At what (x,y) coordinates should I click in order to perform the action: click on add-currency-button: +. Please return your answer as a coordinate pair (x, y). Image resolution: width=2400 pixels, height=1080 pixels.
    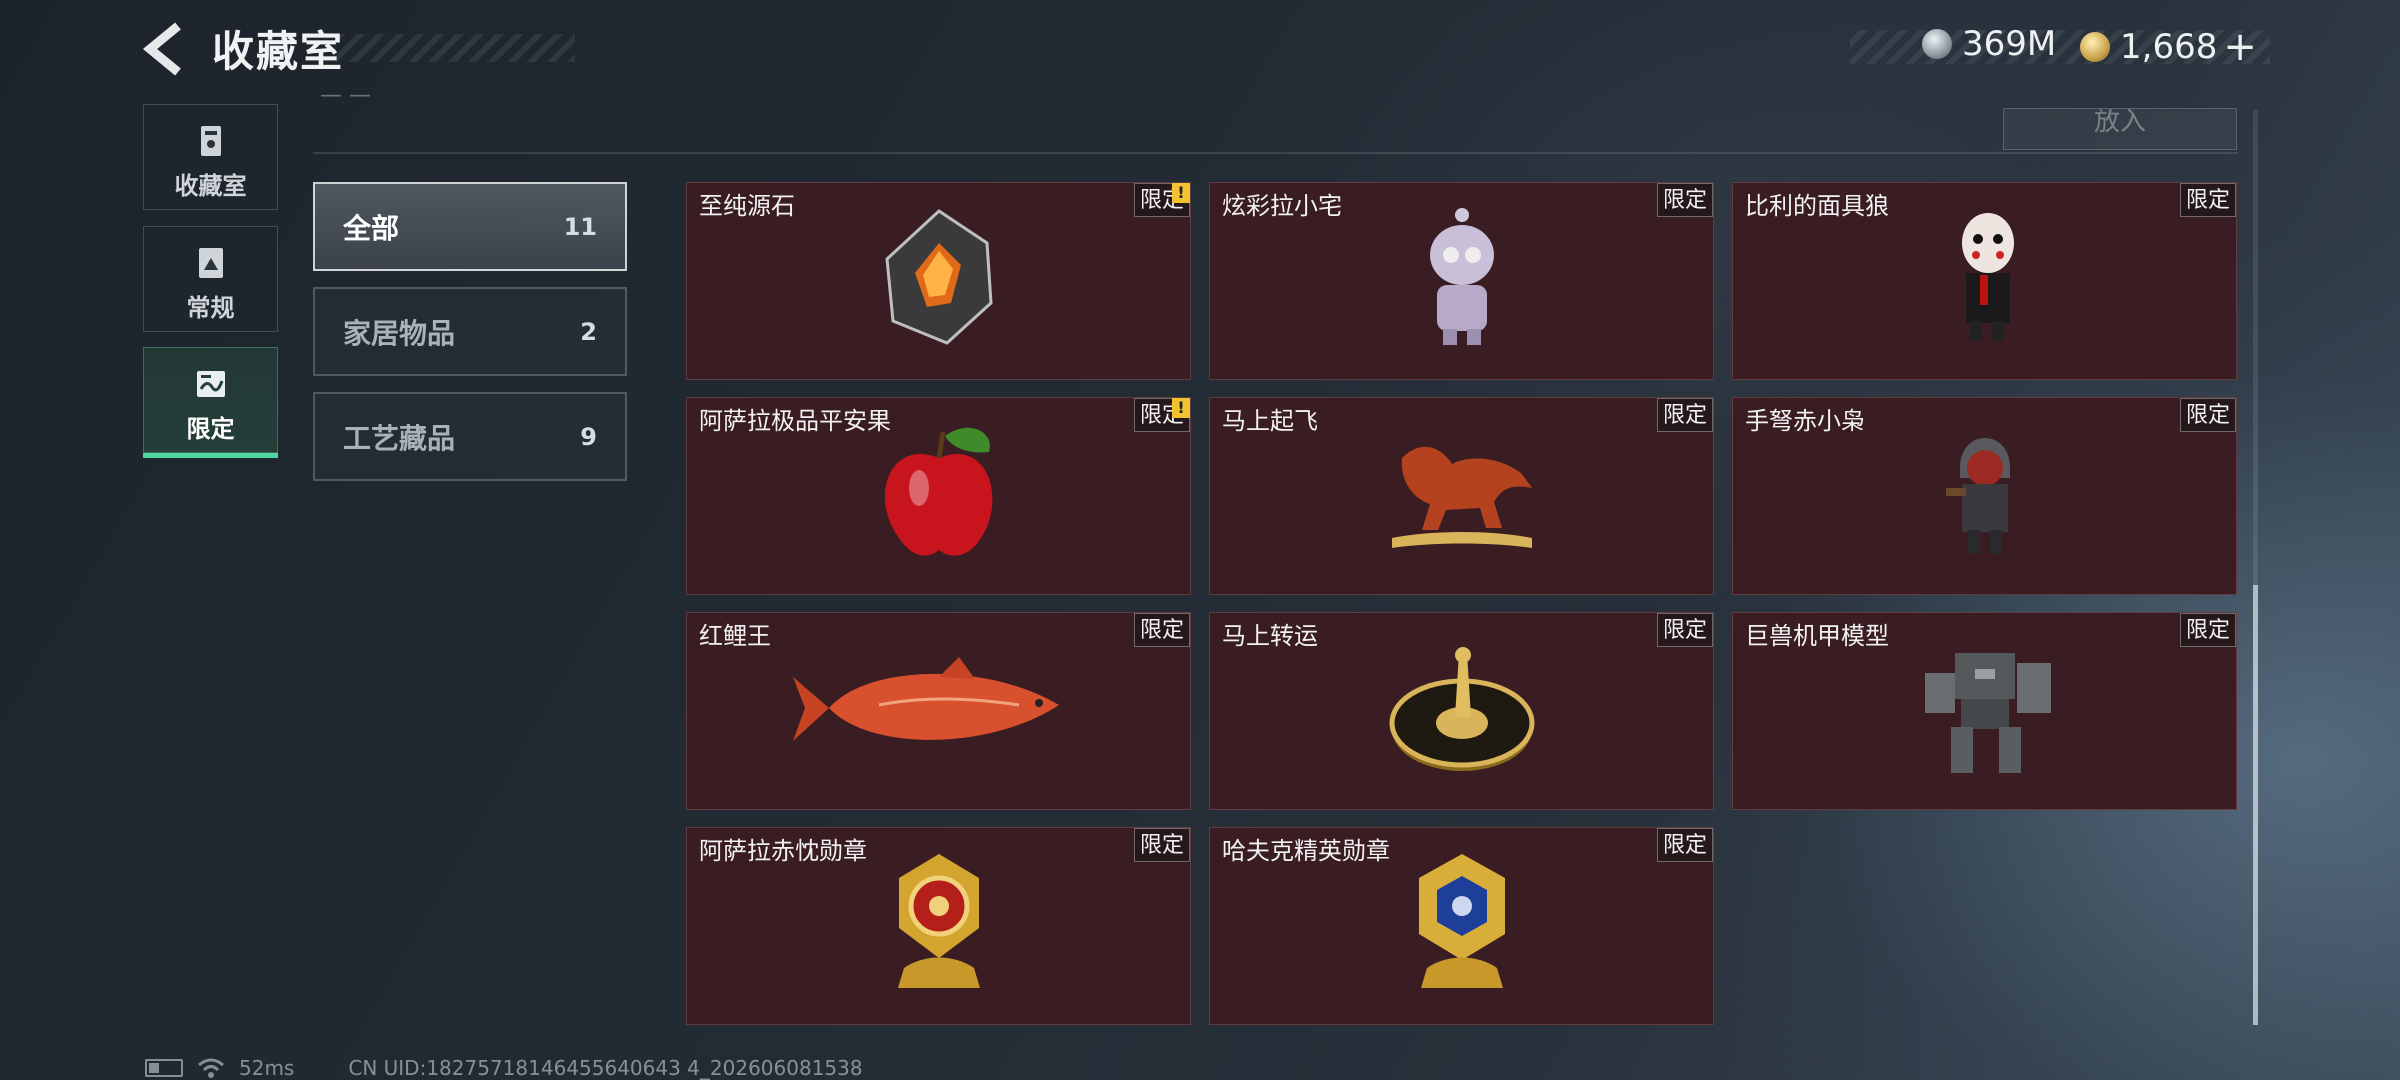
    Looking at the image, I should click on (2240, 47).